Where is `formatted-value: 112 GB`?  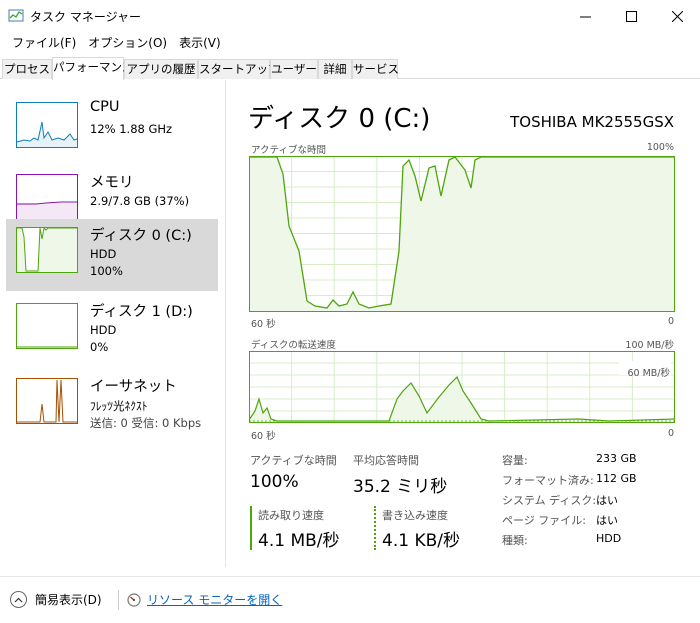 formatted-value: 112 GB is located at coordinates (616, 478).